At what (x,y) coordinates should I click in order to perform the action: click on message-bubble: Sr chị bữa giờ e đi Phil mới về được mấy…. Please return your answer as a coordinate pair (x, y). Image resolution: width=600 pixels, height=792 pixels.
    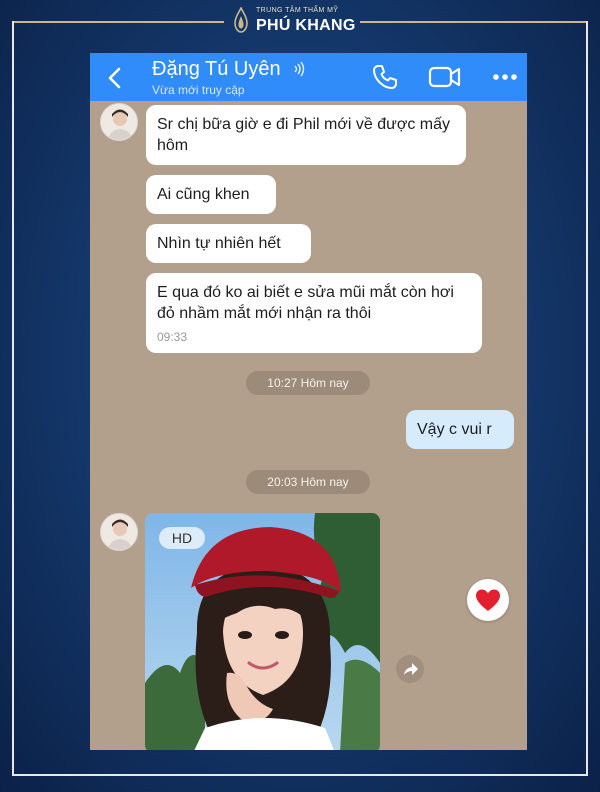
    Looking at the image, I should click on (306, 135).